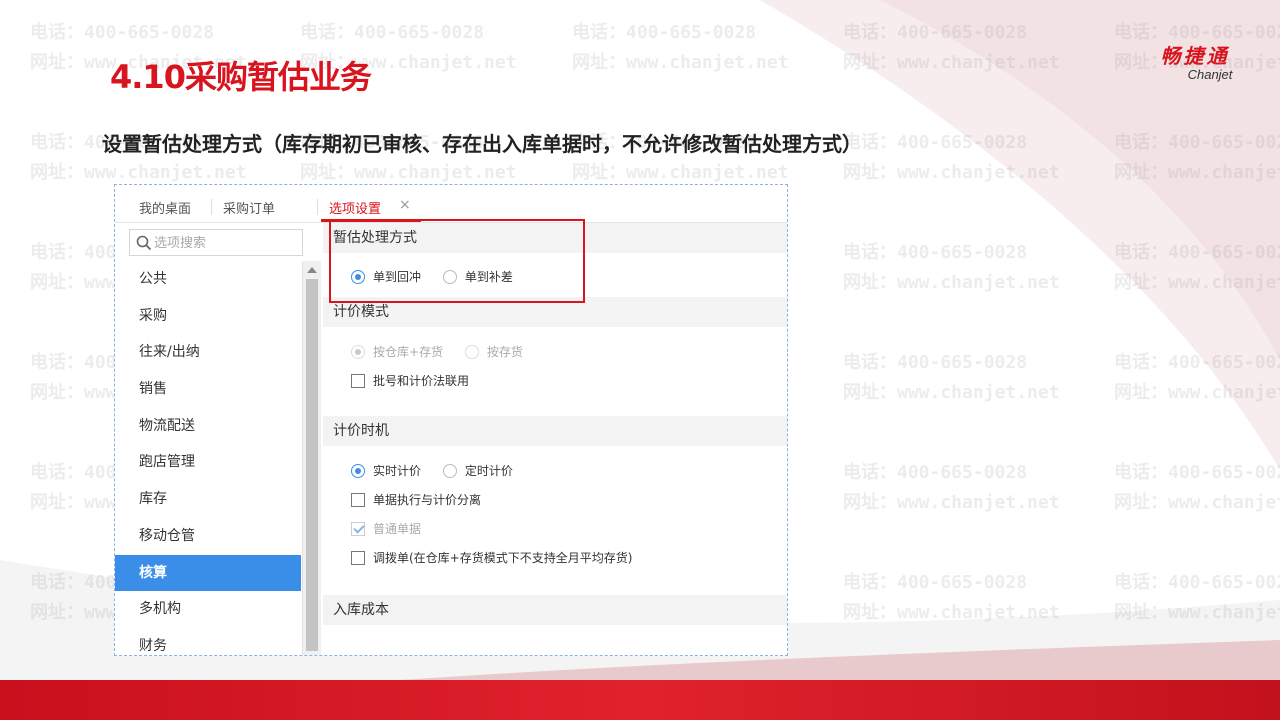  I want to click on bottom-band, so click(640, 700).